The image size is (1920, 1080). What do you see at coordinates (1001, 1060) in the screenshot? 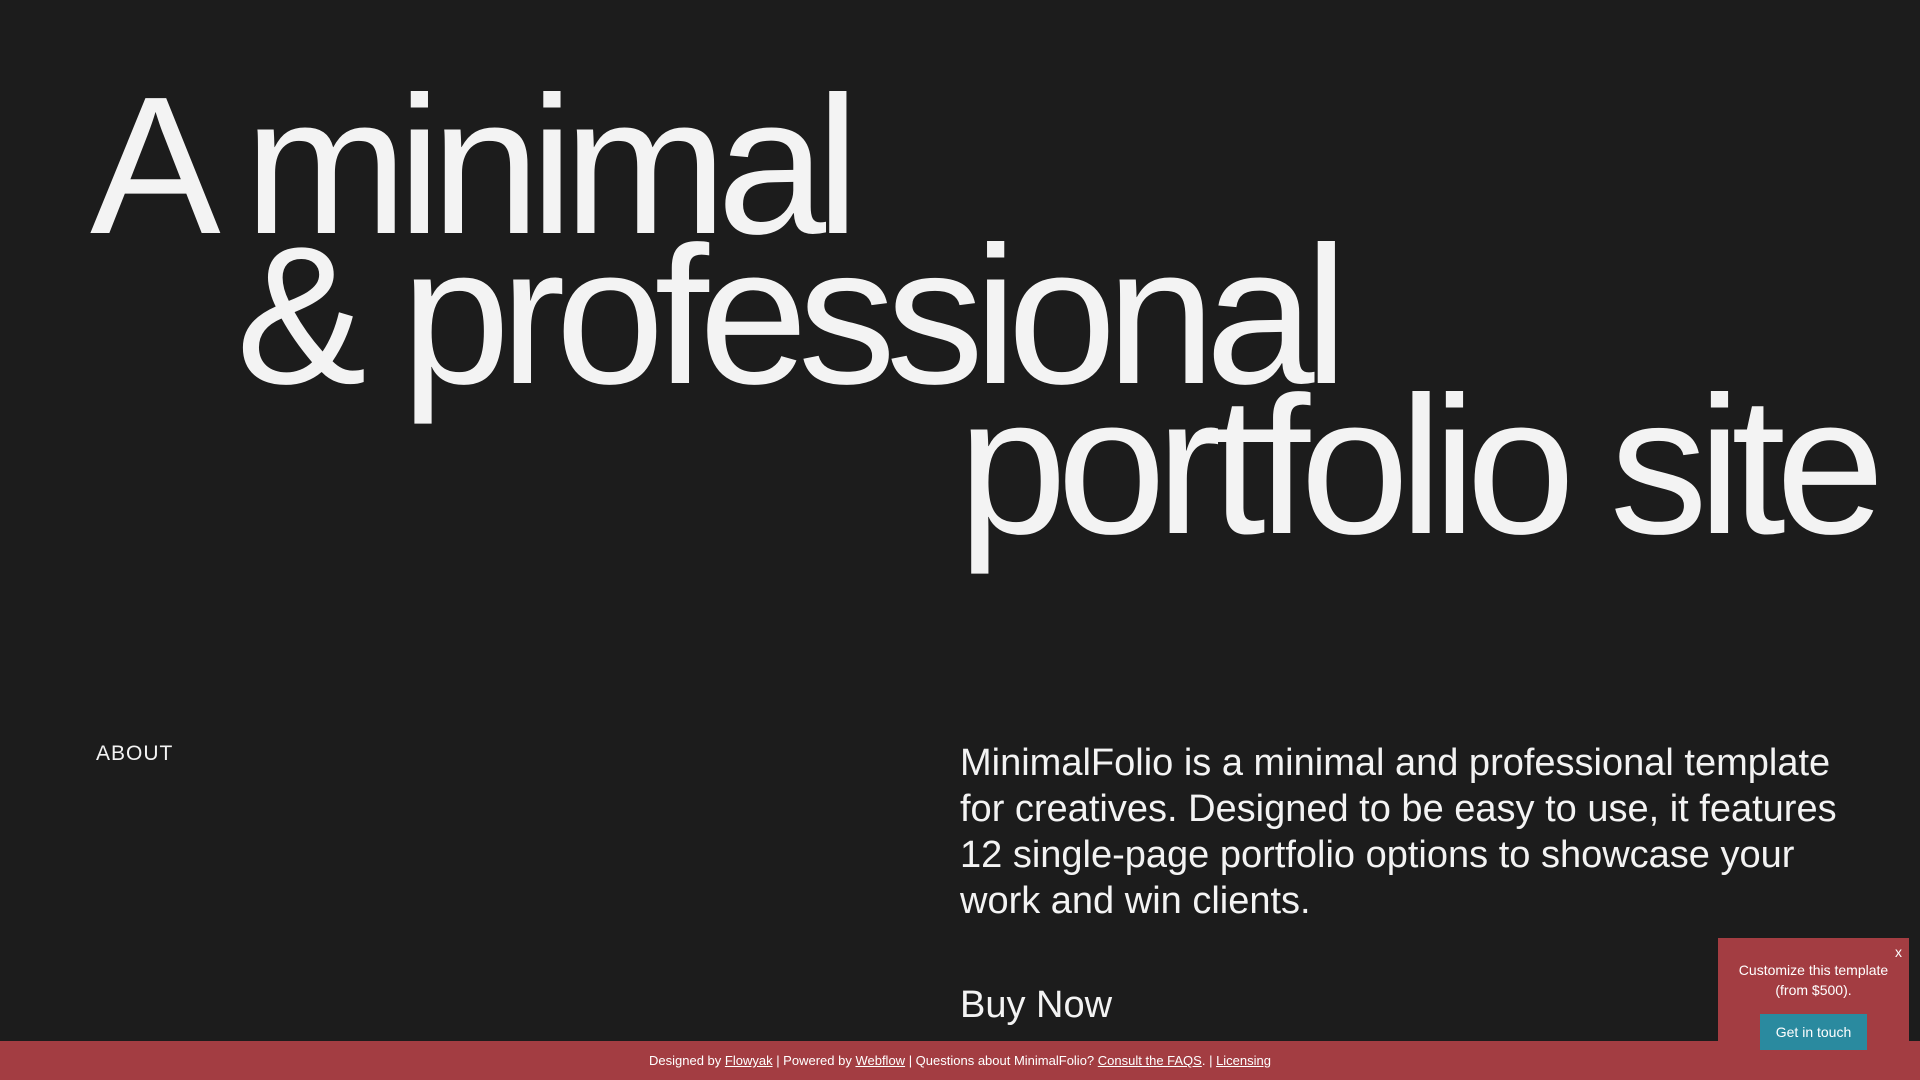
I see `footer-questions-text: | Questions about MinimalFolio?` at bounding box center [1001, 1060].